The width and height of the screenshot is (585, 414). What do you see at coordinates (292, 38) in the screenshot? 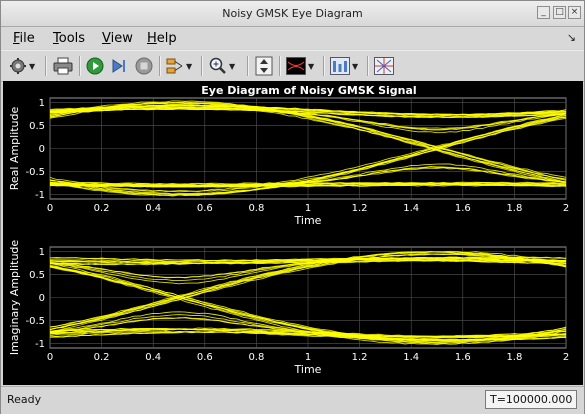
I see `menu-bar: File Tools View Help ↘` at bounding box center [292, 38].